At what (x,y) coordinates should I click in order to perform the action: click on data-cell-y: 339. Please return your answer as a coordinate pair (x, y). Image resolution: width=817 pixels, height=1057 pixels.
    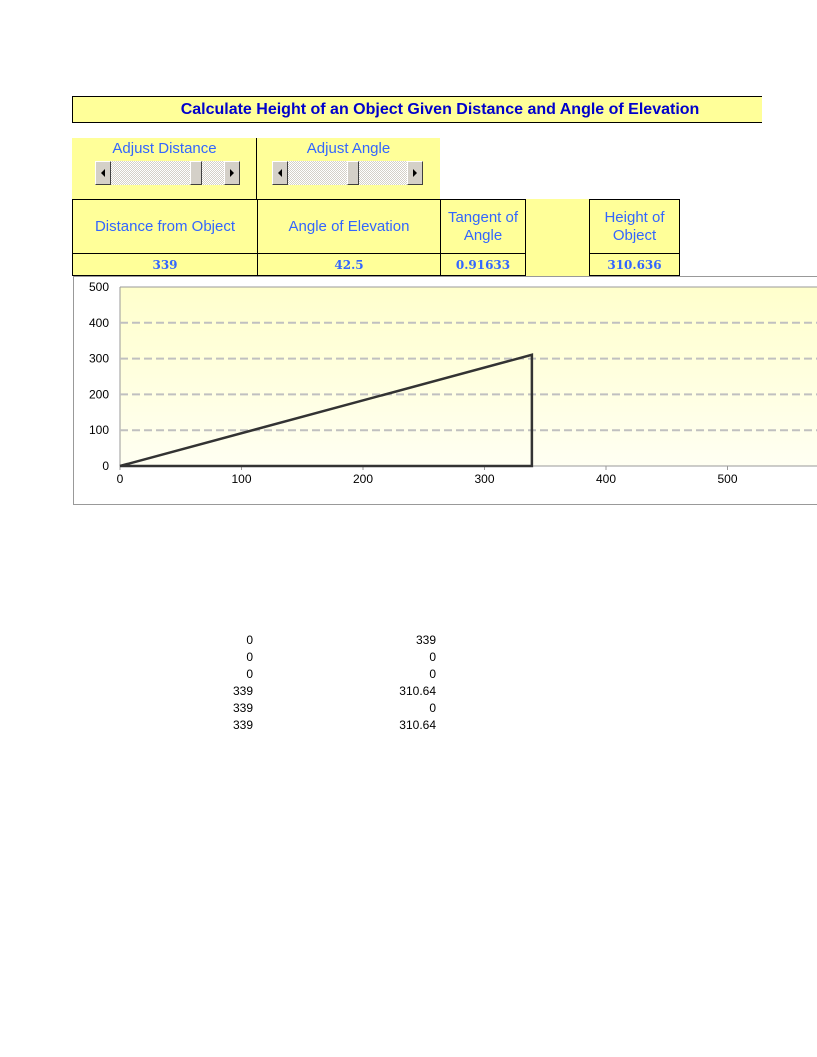
    Looking at the image, I should click on (406, 640).